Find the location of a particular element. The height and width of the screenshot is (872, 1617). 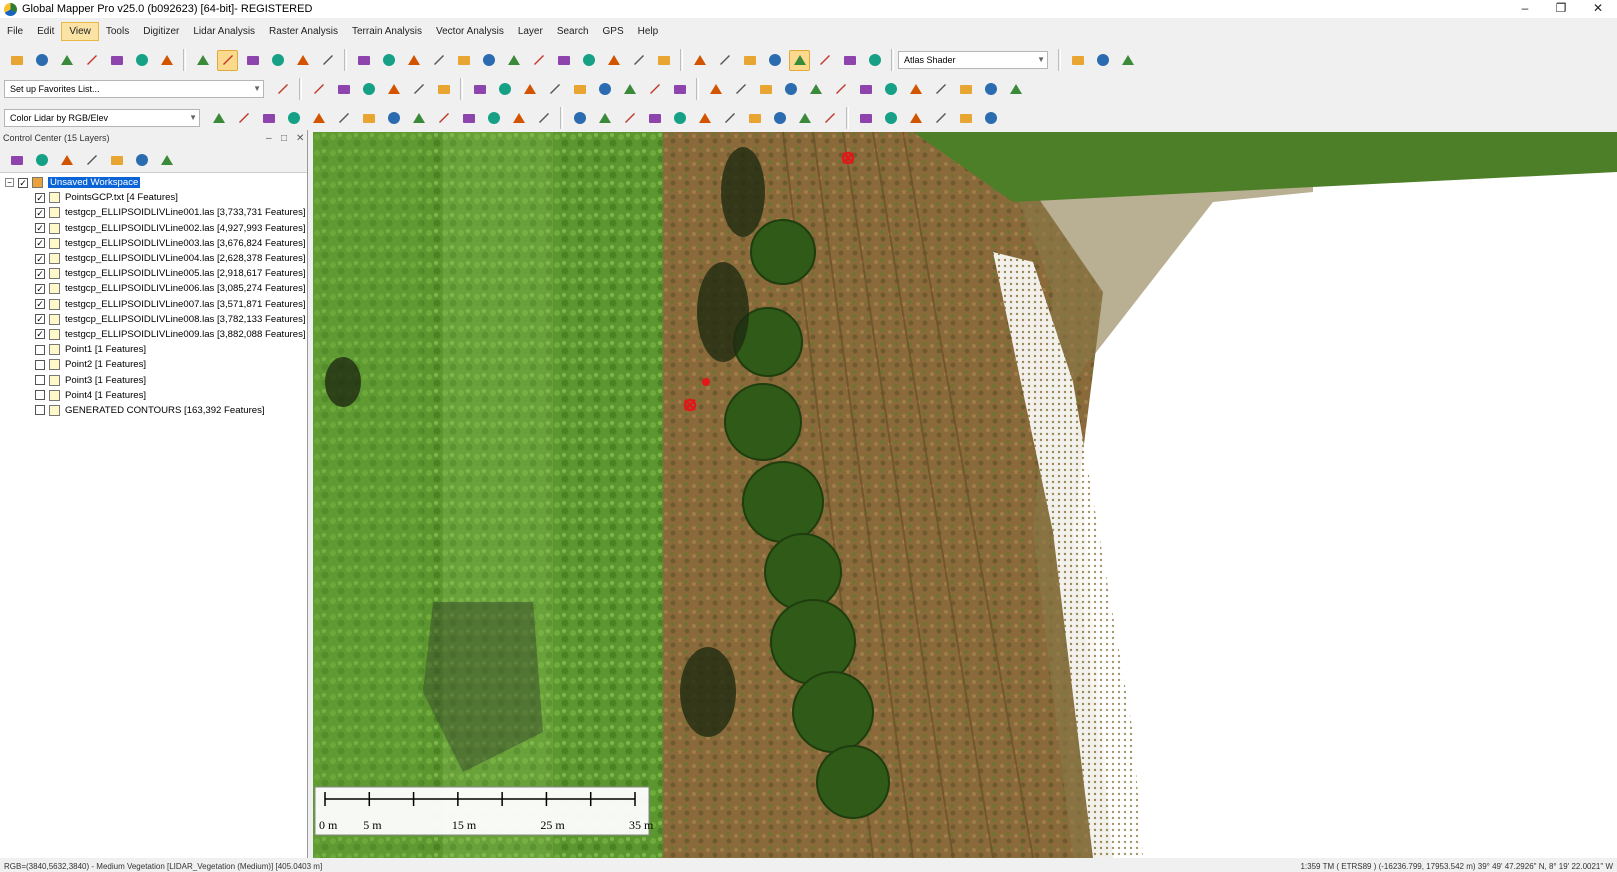

pan-icon is located at coordinates (166, 60).